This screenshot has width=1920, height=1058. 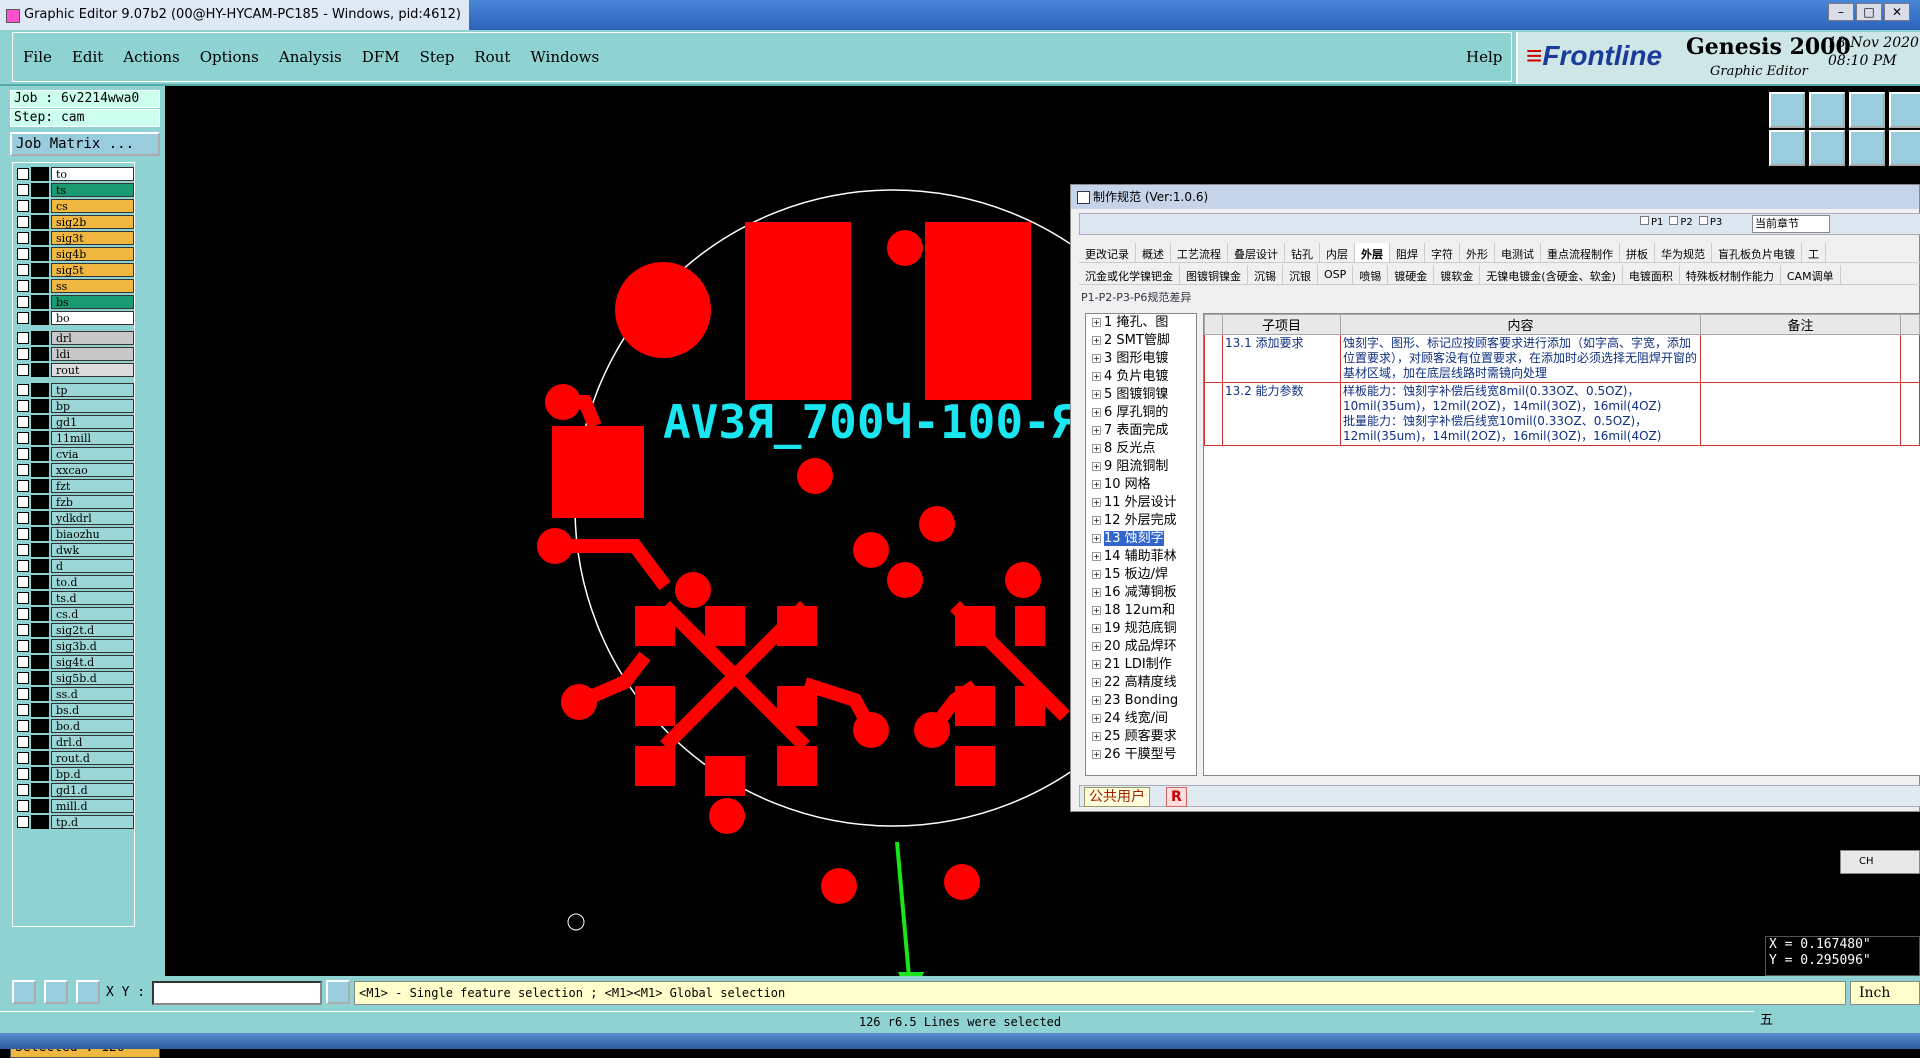 I want to click on layer-name: sig5t, so click(x=92, y=270).